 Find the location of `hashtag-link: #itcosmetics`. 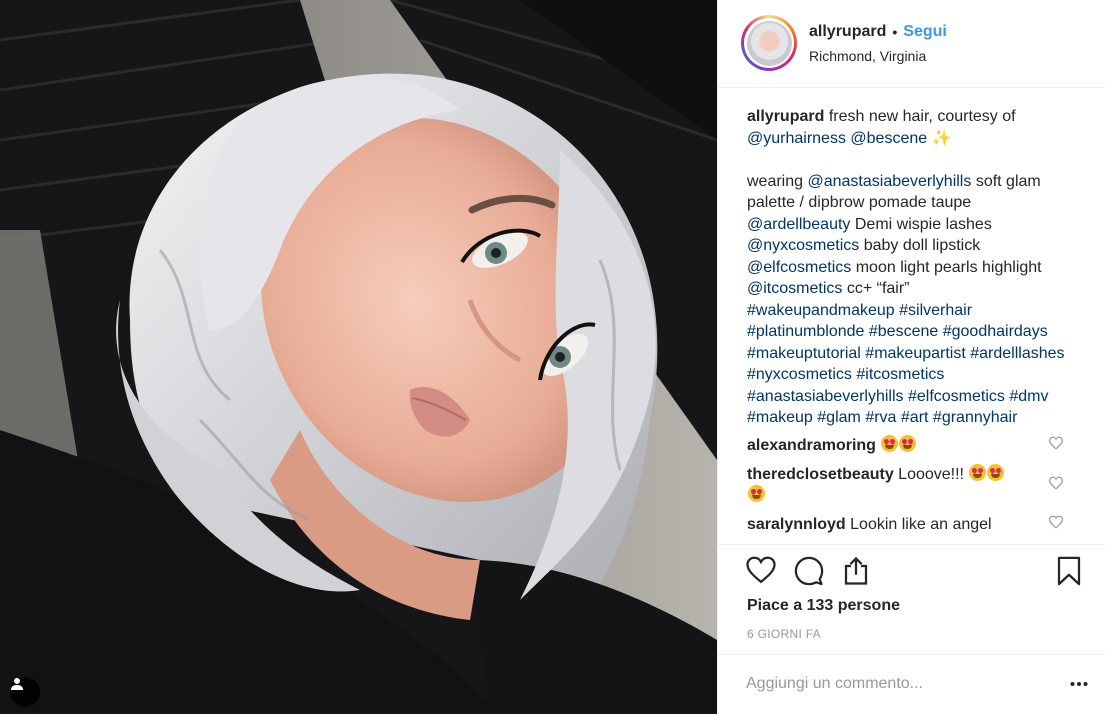

hashtag-link: #itcosmetics is located at coordinates (900, 374).